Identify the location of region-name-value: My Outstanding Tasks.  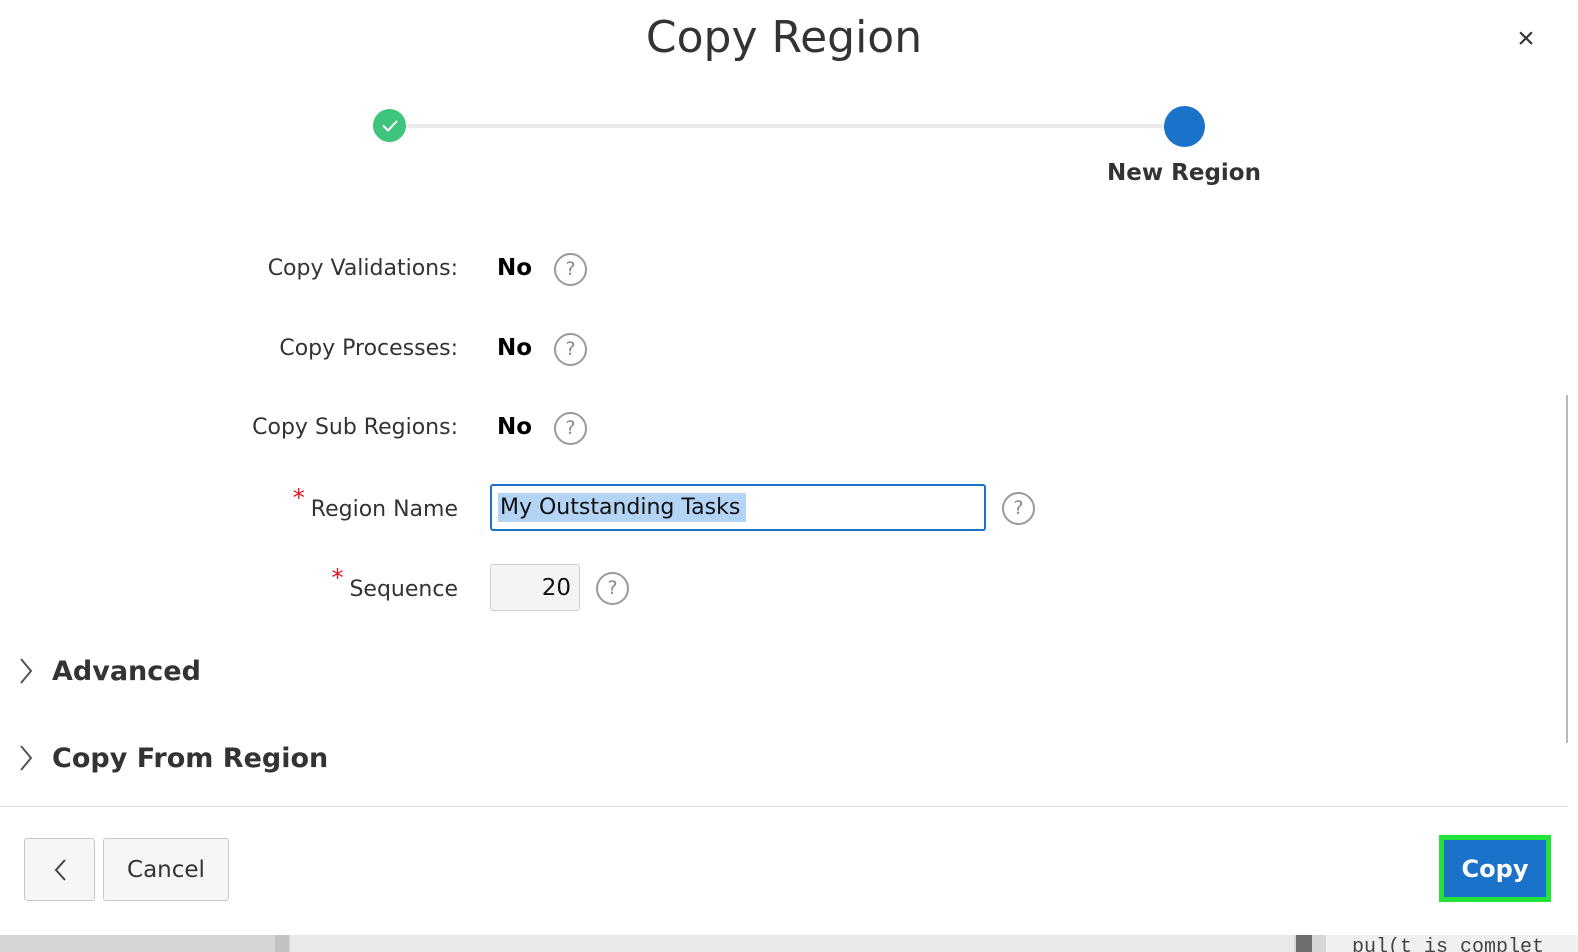
(622, 507).